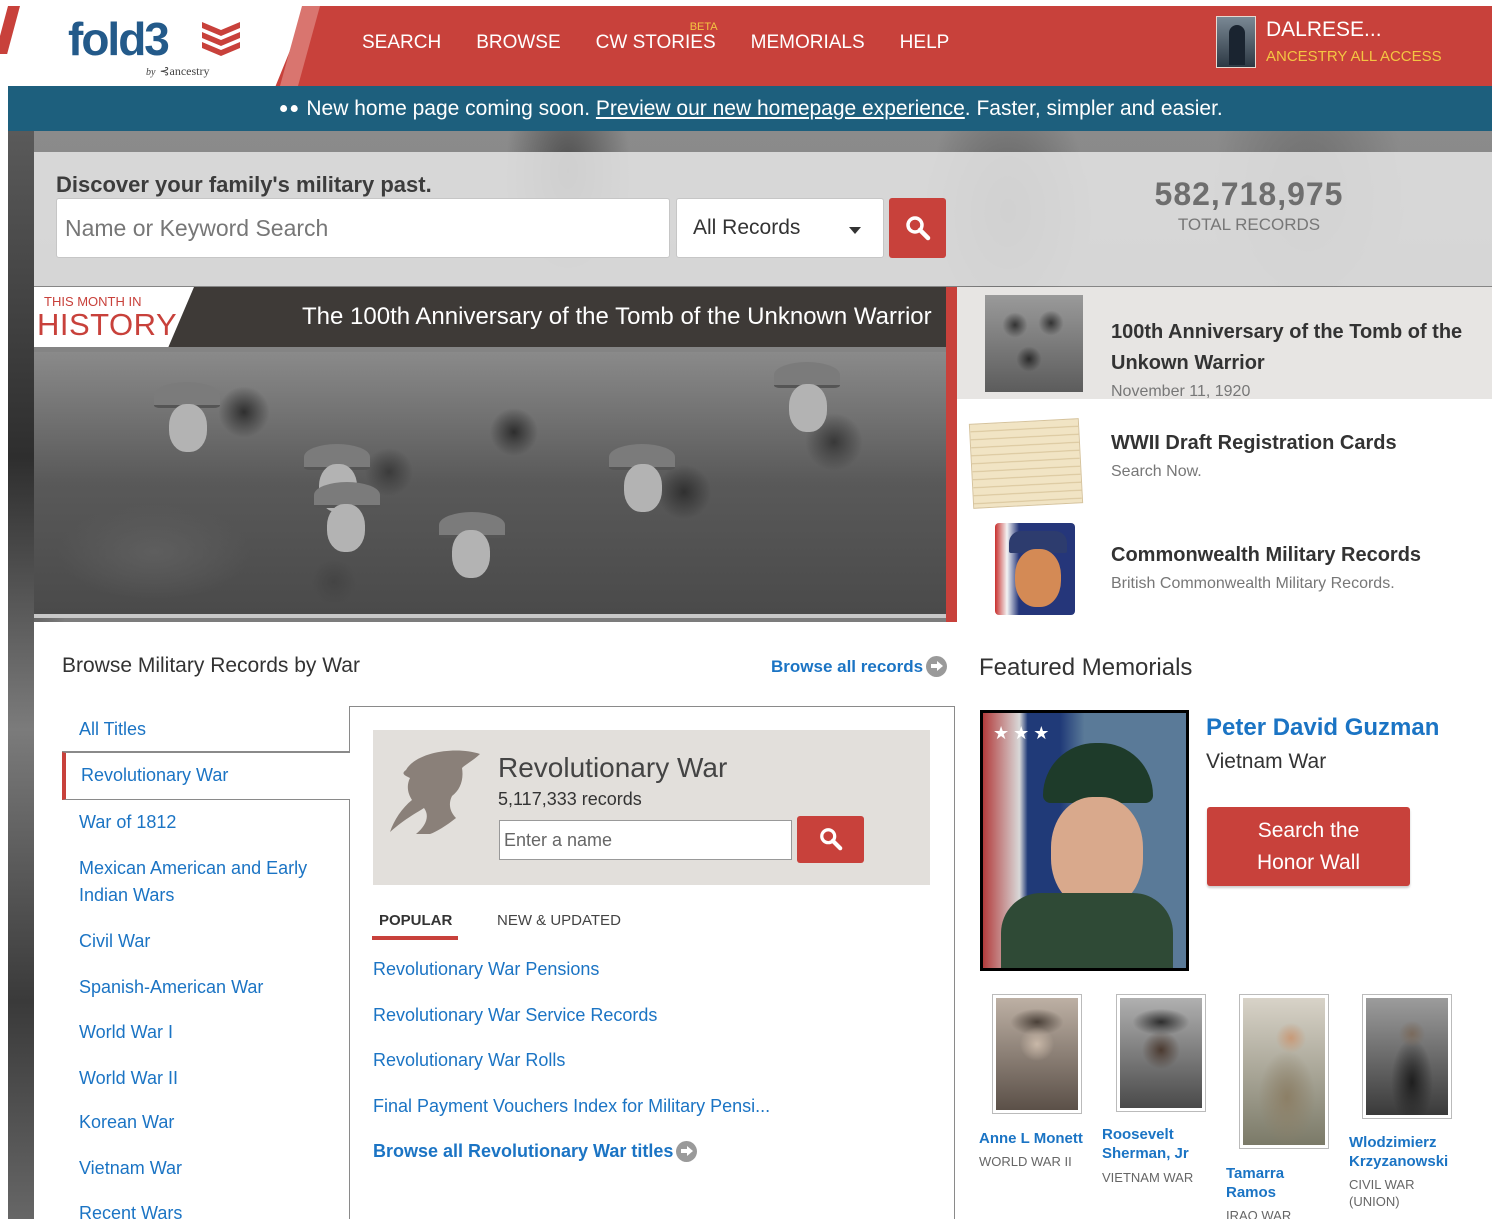  I want to click on search-icon, so click(917, 228).